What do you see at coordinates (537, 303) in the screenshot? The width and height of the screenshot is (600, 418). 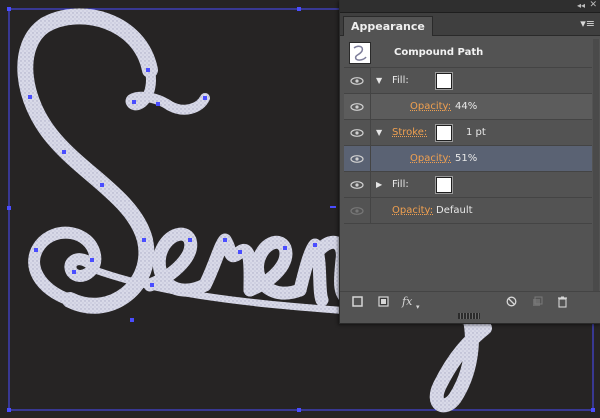 I see `duplicate-item-icon` at bounding box center [537, 303].